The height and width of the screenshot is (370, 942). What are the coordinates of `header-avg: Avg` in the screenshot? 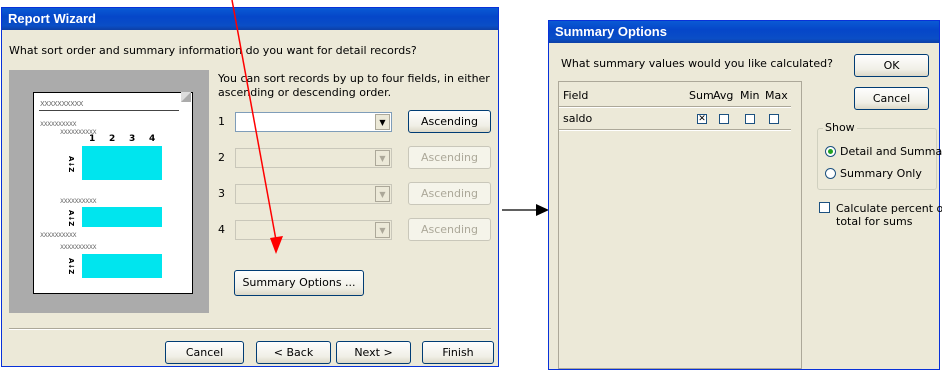 It's located at (723, 95).